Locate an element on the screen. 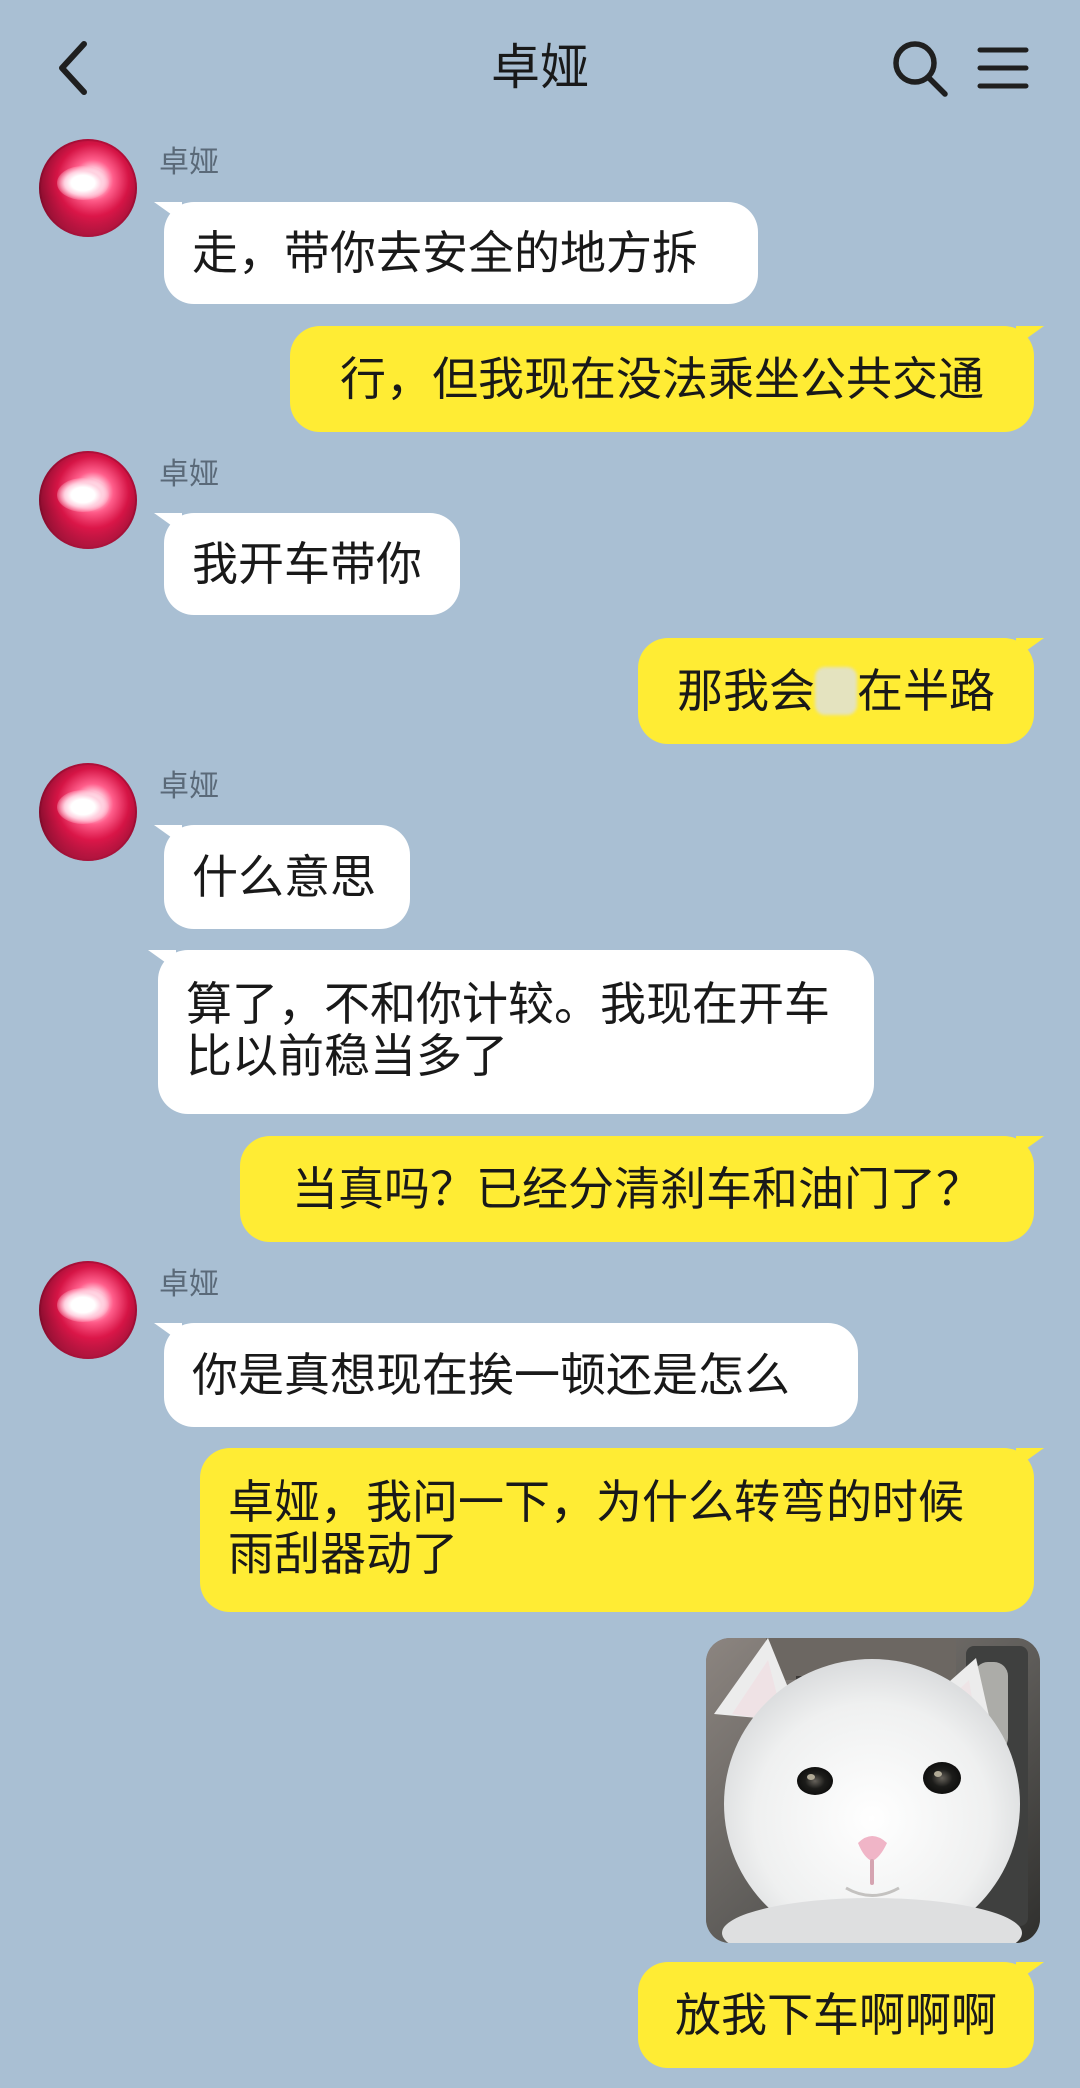 This screenshot has height=2088, width=1080. message-bubble-sent: 当真吗？已经分清刹车和油门了？ is located at coordinates (637, 1189).